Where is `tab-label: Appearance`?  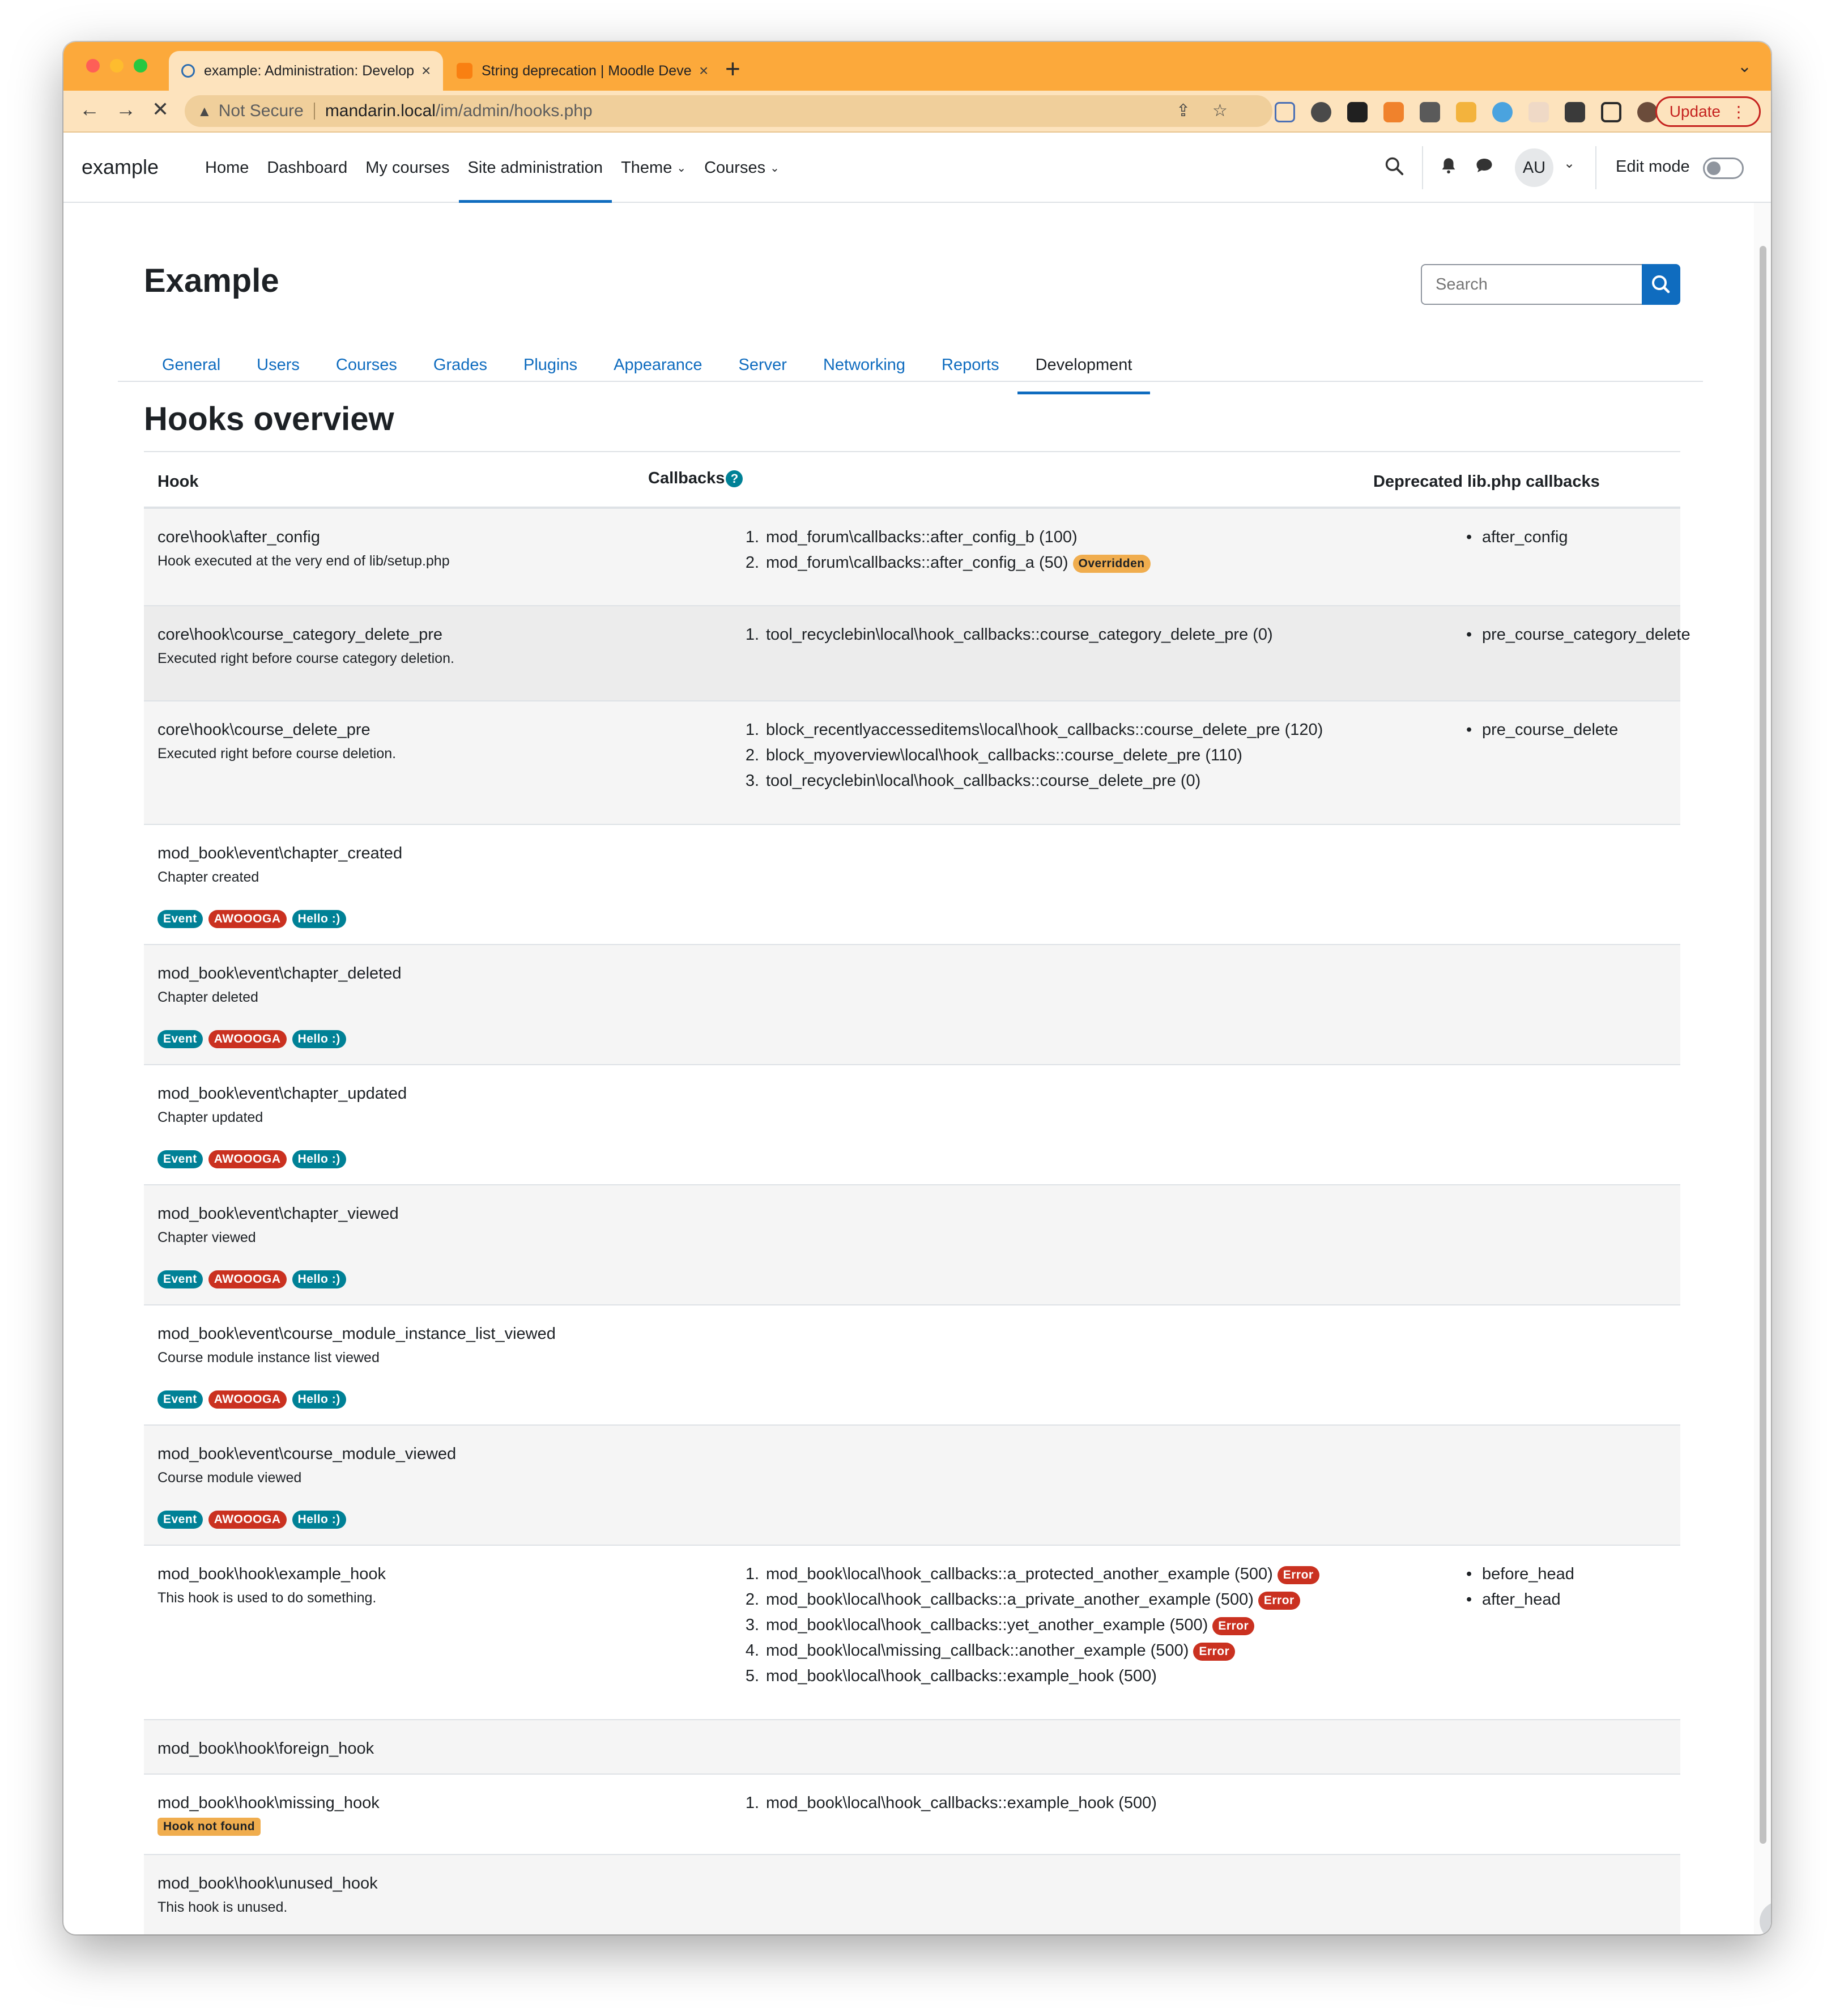 tab-label: Appearance is located at coordinates (658, 364).